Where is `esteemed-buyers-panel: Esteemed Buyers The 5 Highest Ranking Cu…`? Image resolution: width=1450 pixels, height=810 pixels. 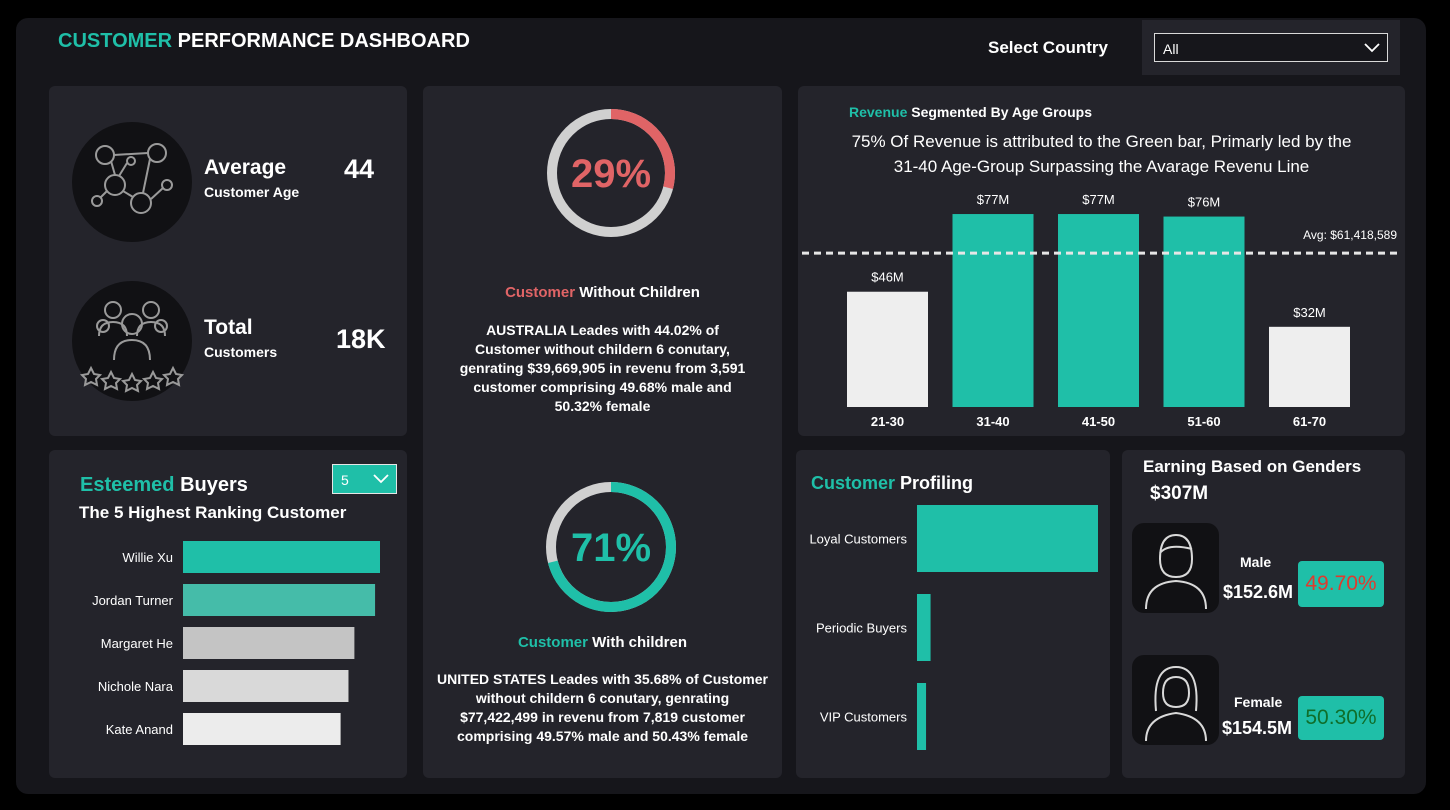
esteemed-buyers-panel: Esteemed Buyers The 5 Highest Ranking Cu… is located at coordinates (228, 614).